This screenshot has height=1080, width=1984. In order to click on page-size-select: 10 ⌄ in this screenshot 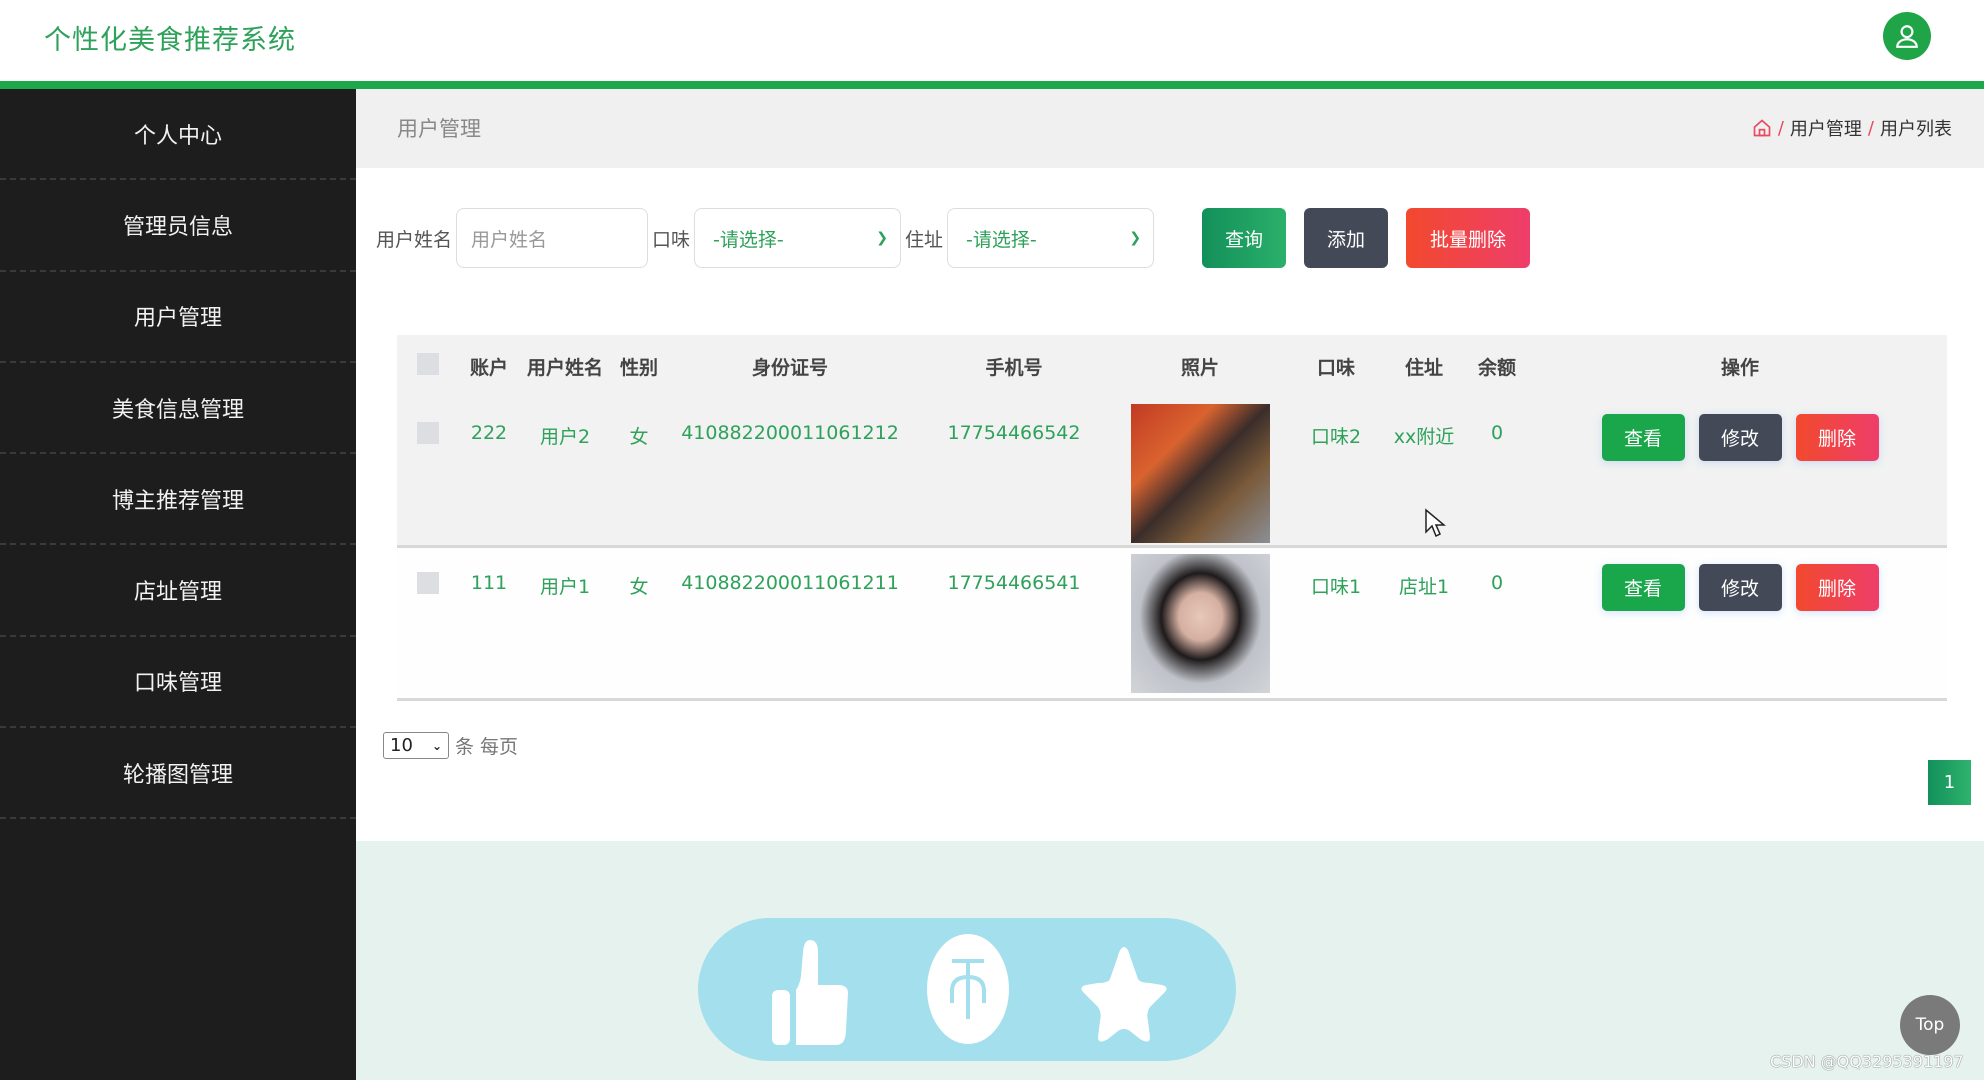, I will do `click(416, 745)`.